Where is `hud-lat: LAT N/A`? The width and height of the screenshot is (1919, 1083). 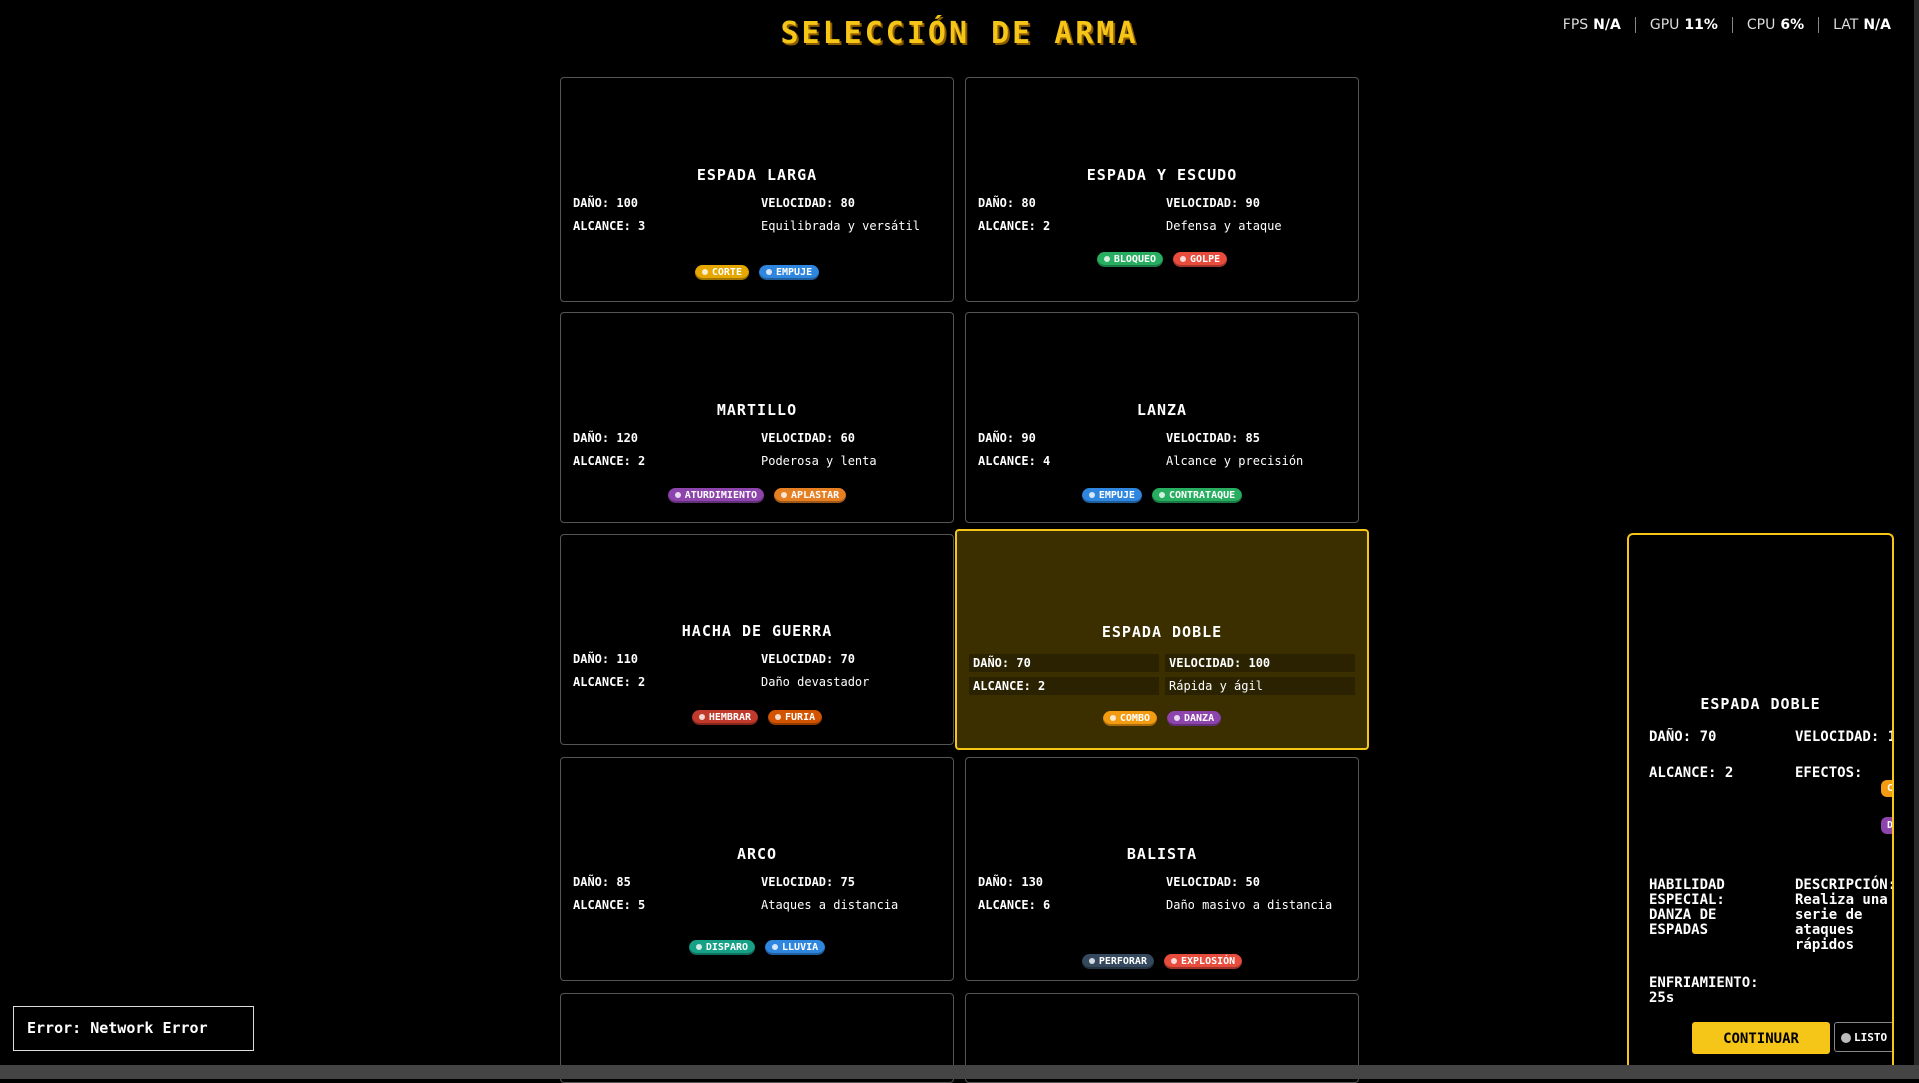 hud-lat: LAT N/A is located at coordinates (1861, 25).